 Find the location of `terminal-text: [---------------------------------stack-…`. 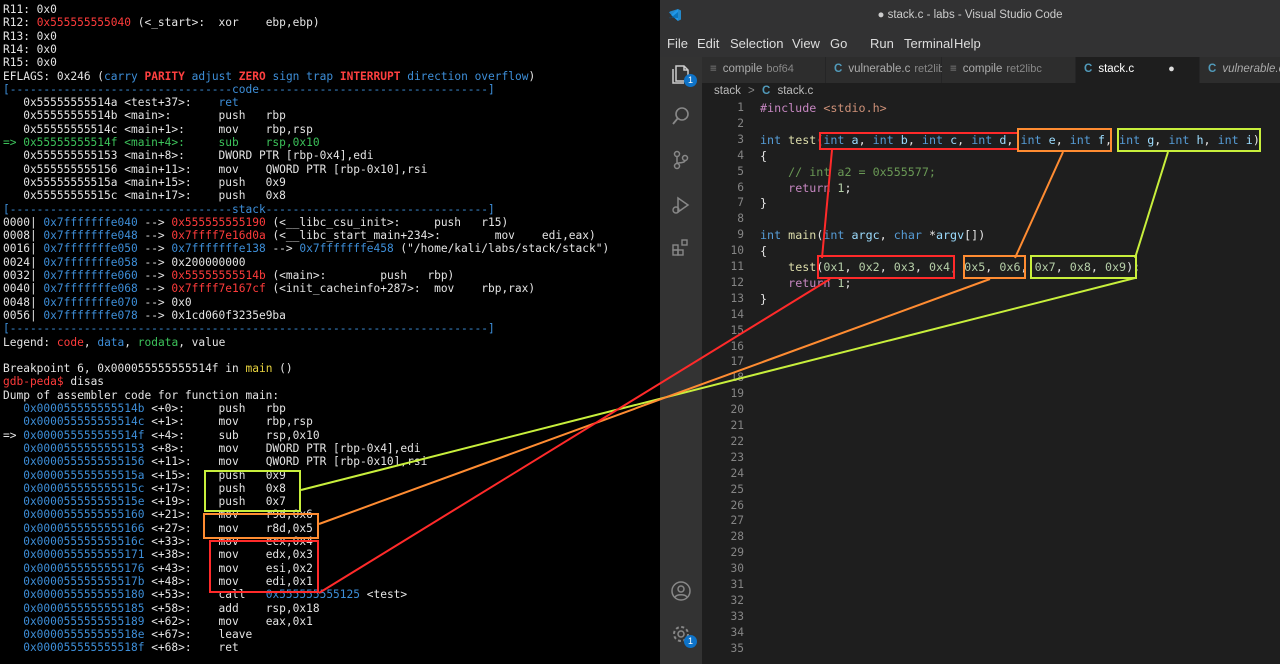

terminal-text: [---------------------------------stack-… is located at coordinates (249, 209).